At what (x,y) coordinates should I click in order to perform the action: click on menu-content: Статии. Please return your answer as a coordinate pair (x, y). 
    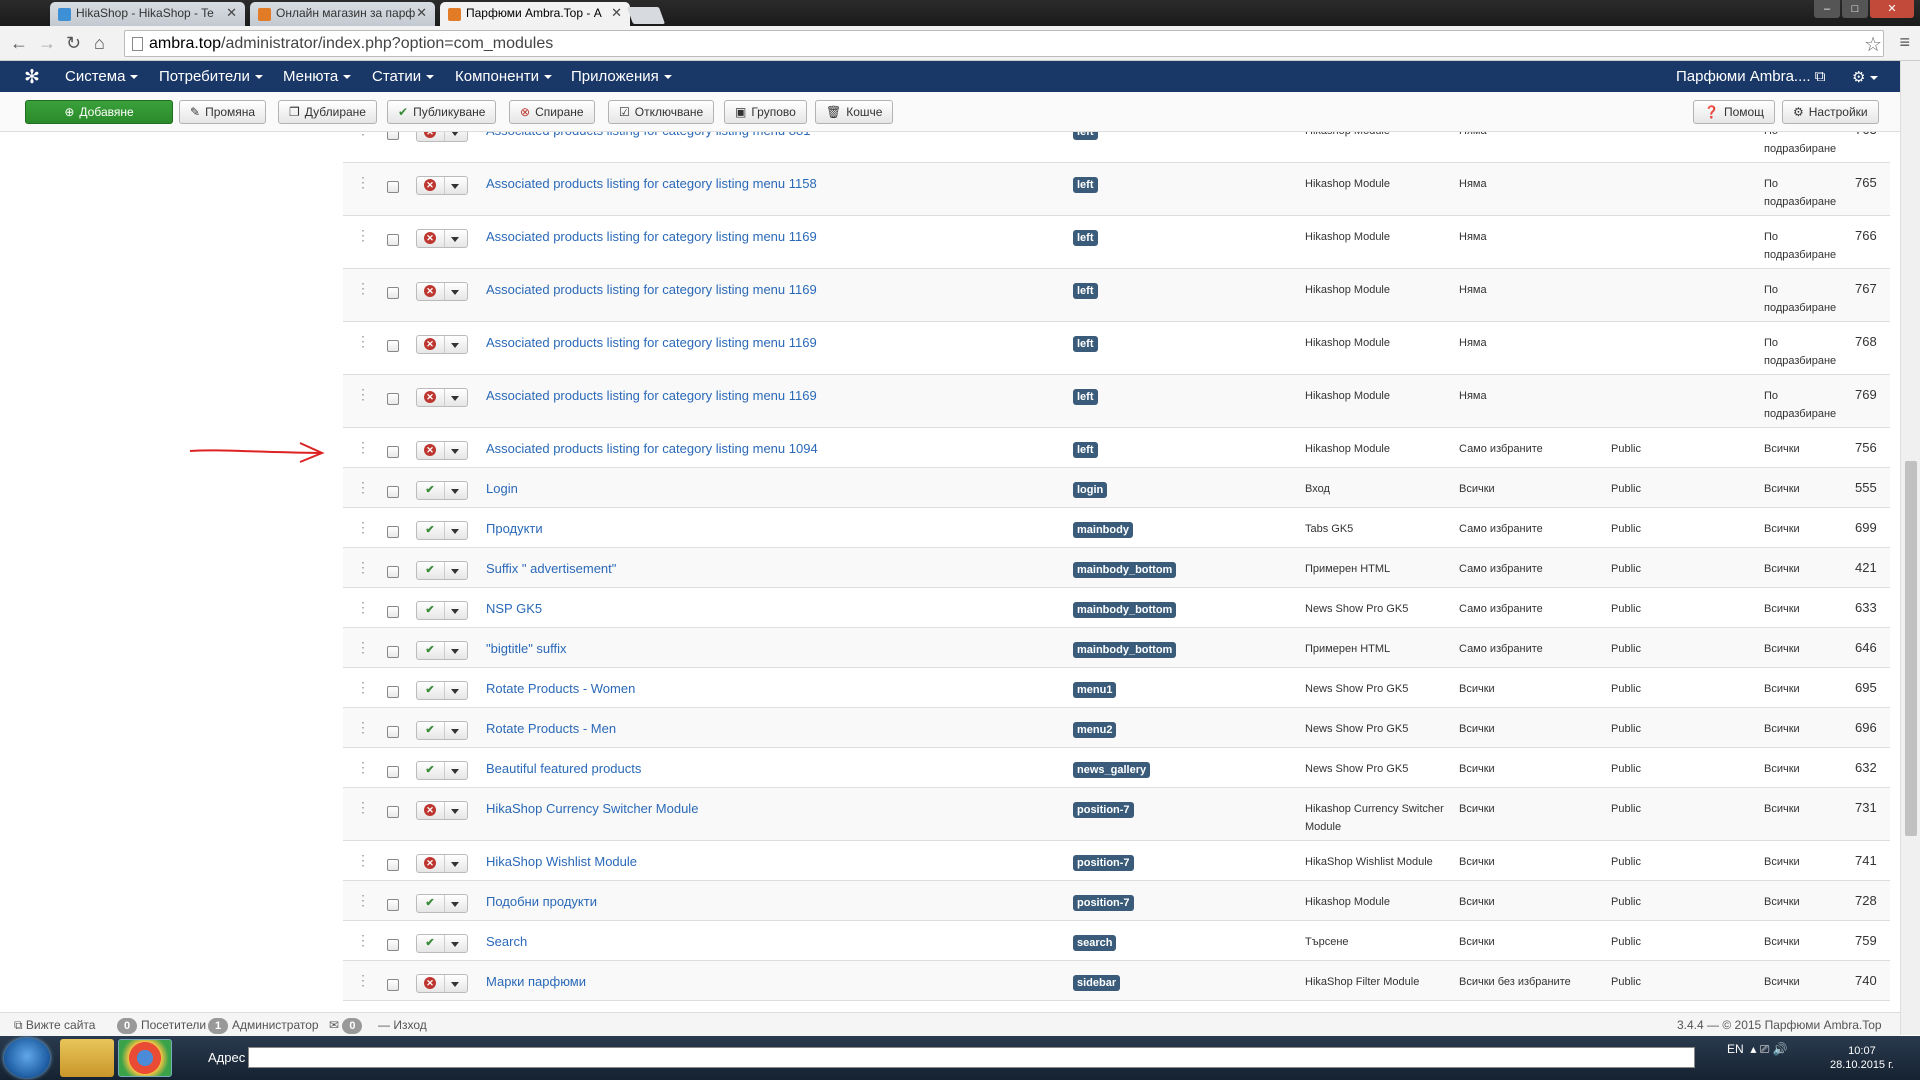
    Looking at the image, I should click on (403, 76).